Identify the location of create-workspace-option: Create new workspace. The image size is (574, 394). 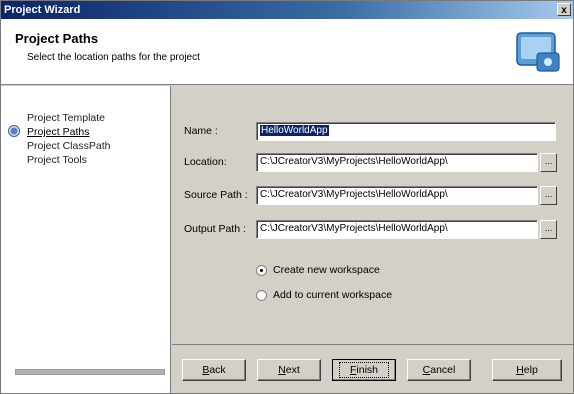
(318, 270).